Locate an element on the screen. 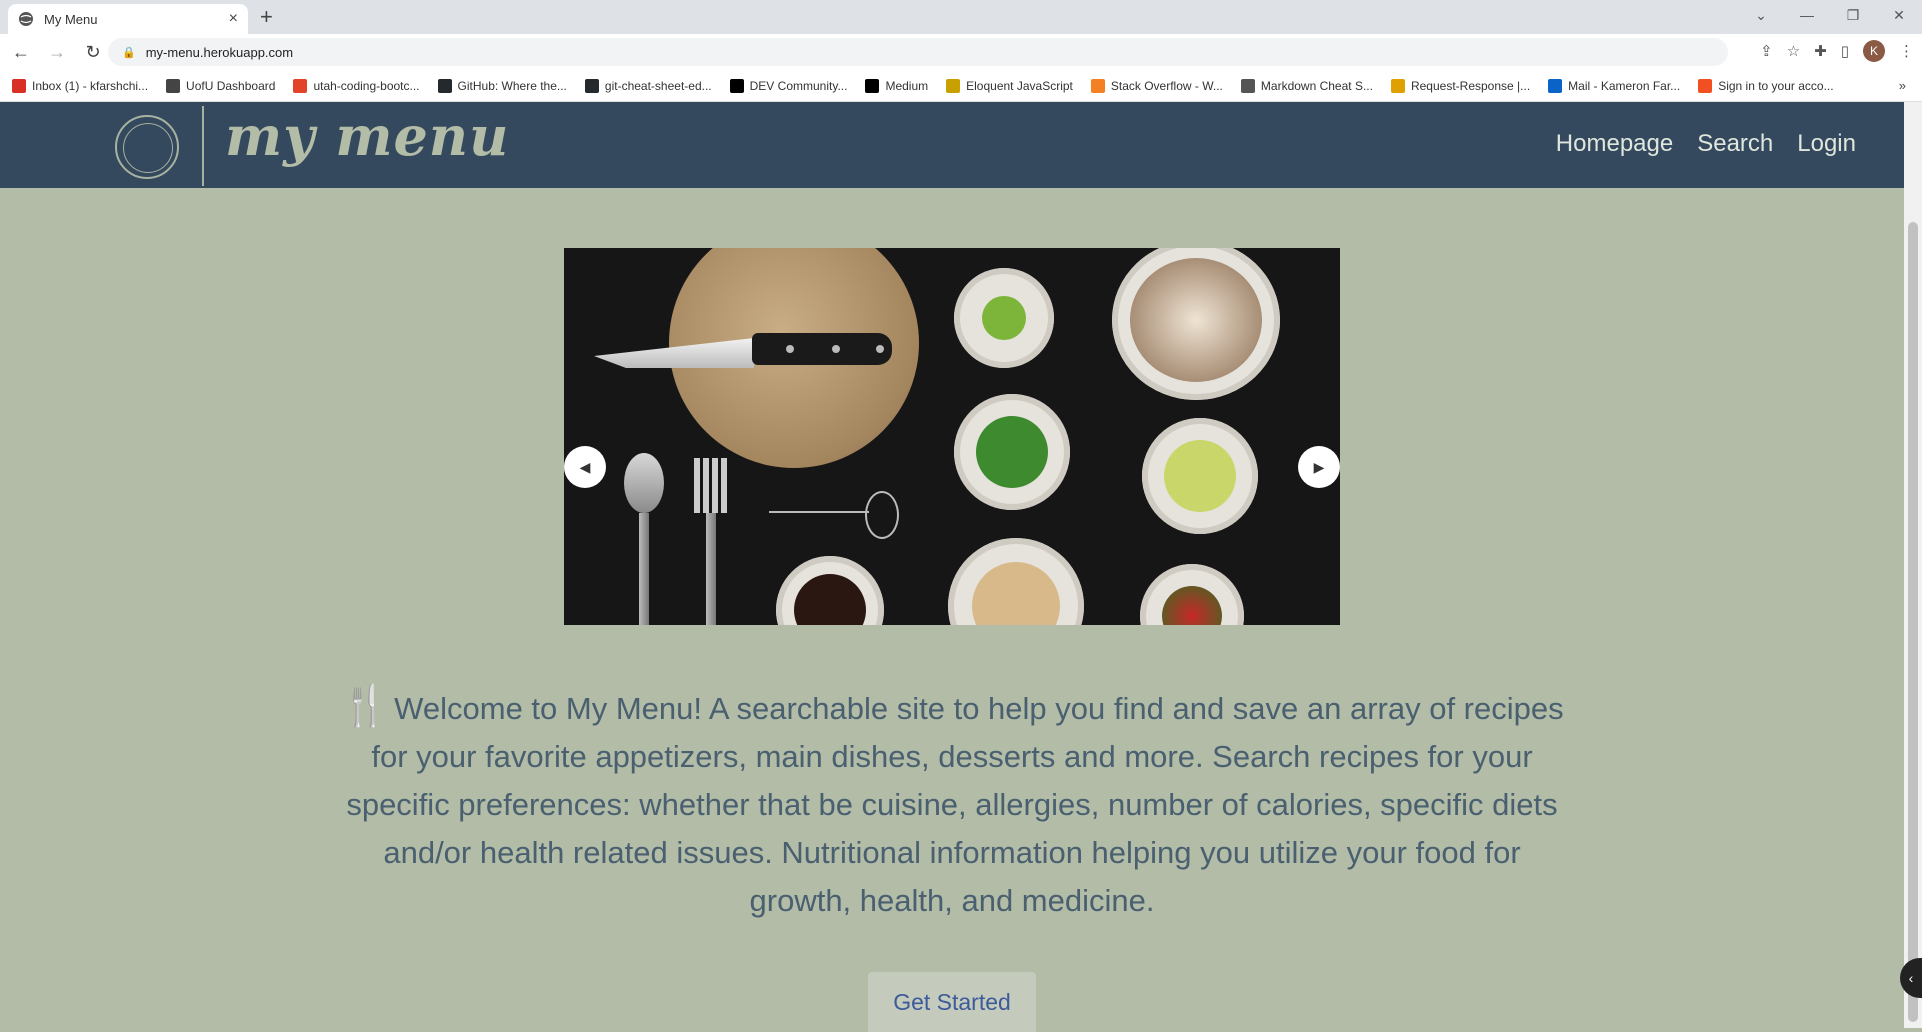  url-text: my-menu.herokuapp.com is located at coordinates (219, 52).